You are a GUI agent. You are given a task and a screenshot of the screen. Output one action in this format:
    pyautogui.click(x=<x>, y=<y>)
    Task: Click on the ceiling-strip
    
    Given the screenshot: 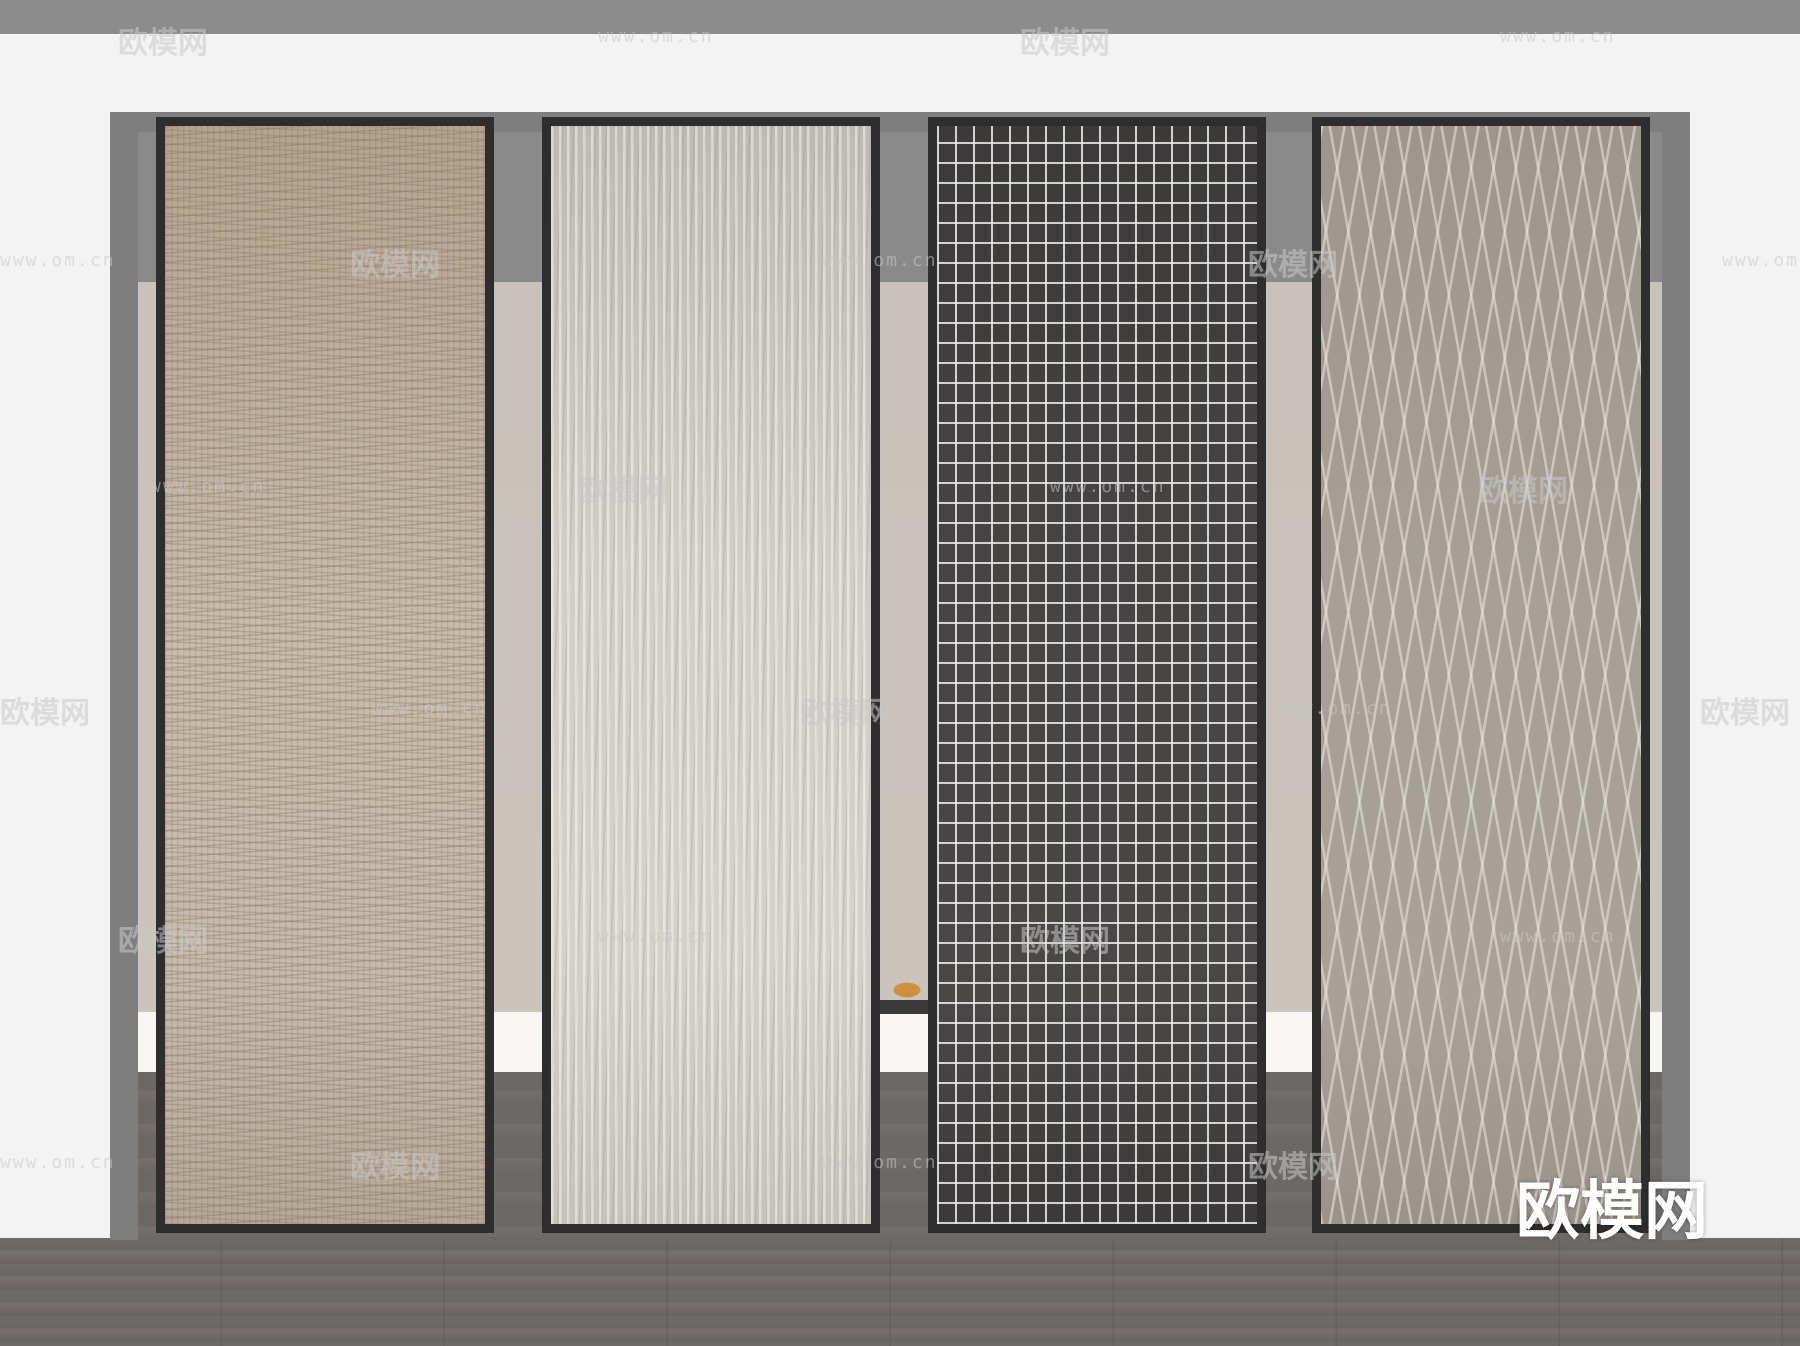 What is the action you would take?
    pyautogui.click(x=900, y=17)
    